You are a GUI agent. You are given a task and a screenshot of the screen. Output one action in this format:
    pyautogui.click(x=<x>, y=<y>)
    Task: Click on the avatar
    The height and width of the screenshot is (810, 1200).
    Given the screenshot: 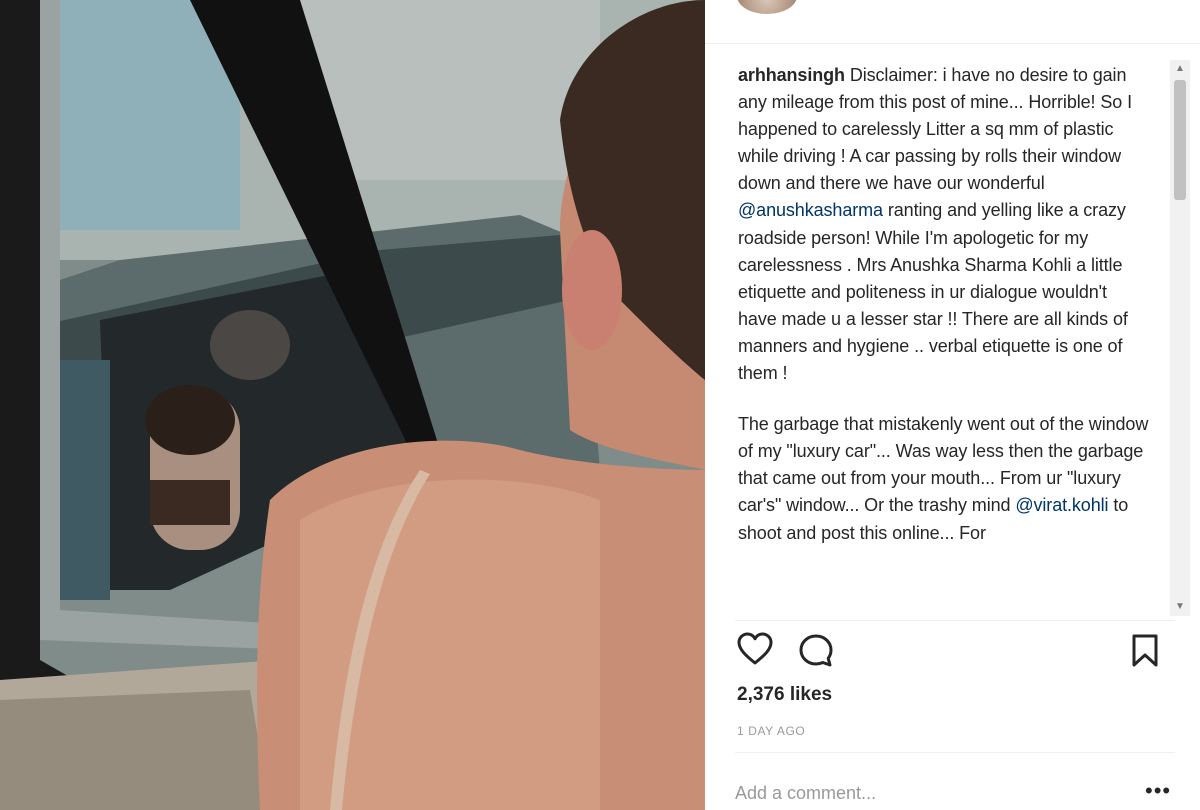 What is the action you would take?
    pyautogui.click(x=767, y=7)
    